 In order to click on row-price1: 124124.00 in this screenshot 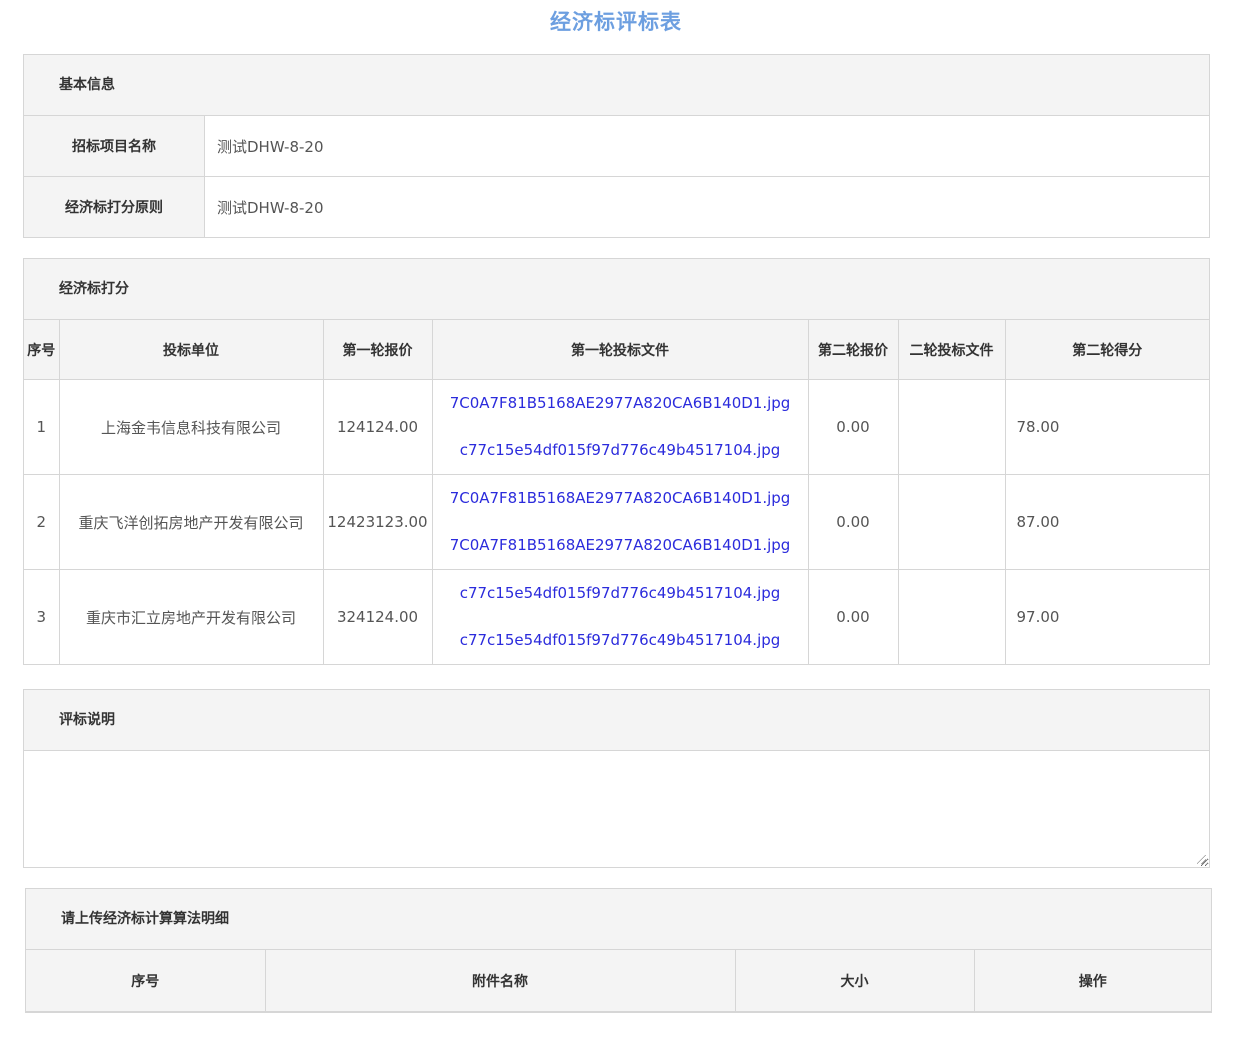, I will do `click(377, 427)`.